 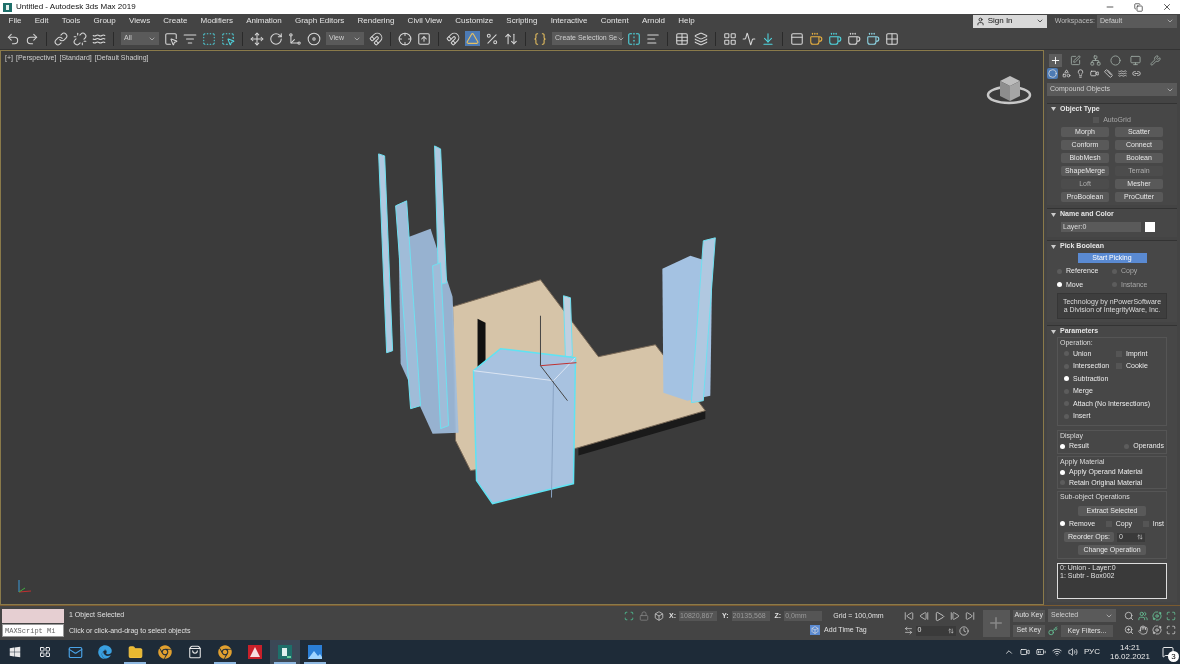 I want to click on go-to-start-icon, so click(x=908, y=616).